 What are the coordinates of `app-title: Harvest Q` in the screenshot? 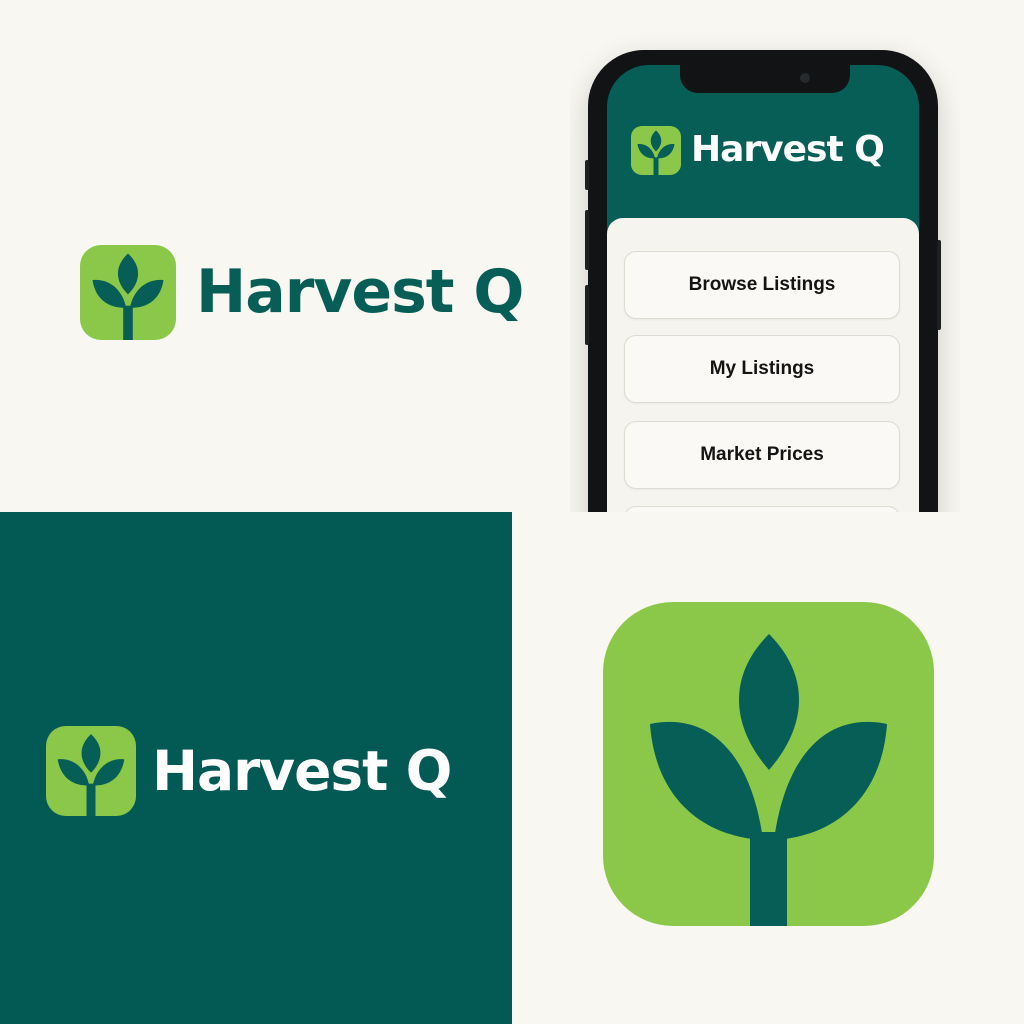 It's located at (788, 149).